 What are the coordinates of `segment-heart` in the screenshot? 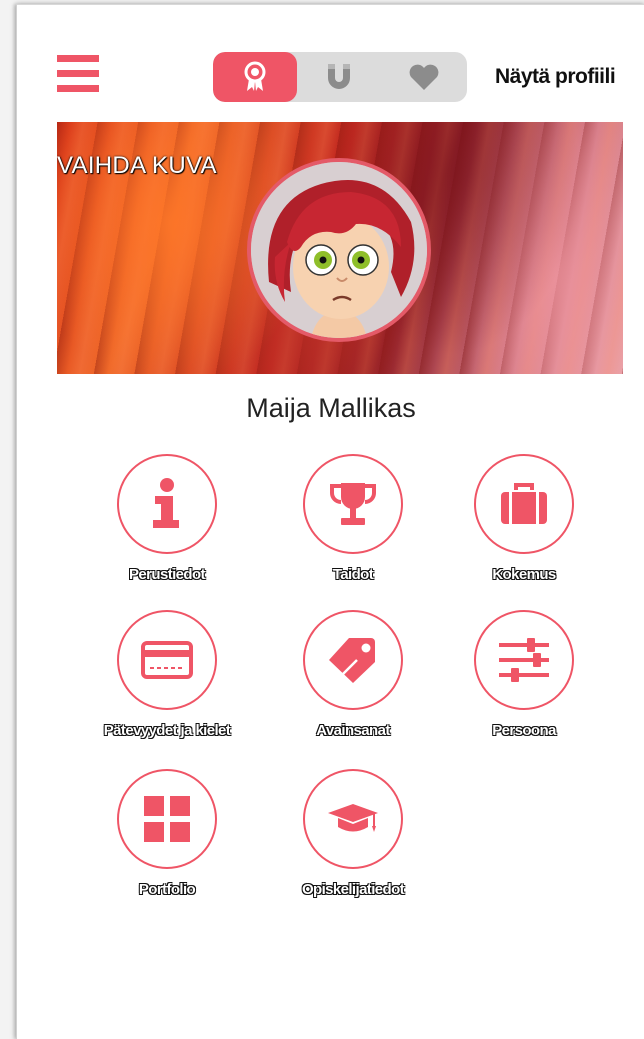 It's located at (424, 77).